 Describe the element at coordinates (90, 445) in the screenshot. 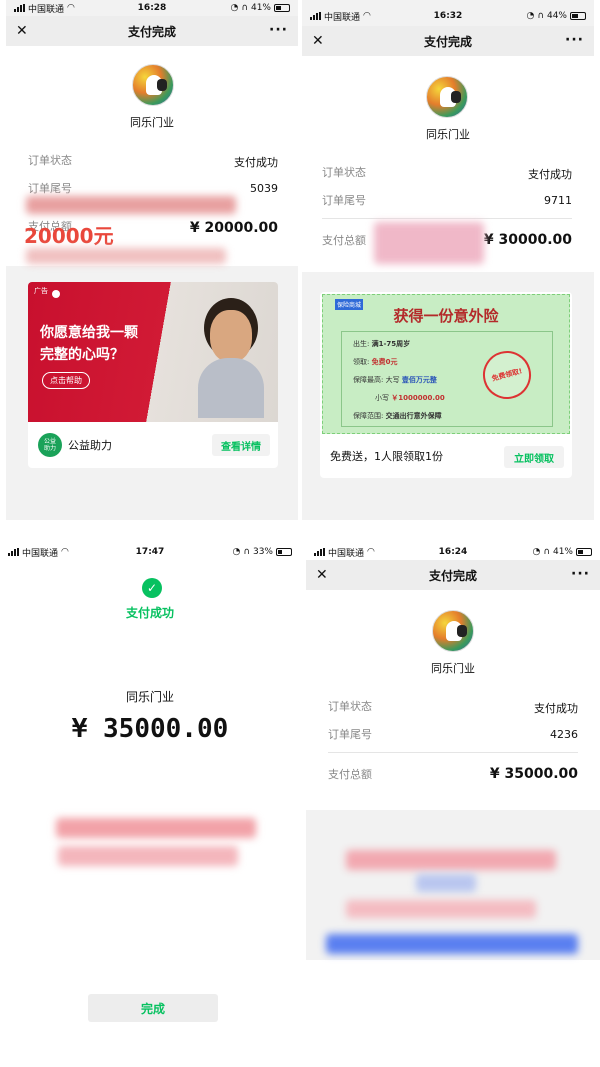

I see `ad-brand: 公益助力` at that location.